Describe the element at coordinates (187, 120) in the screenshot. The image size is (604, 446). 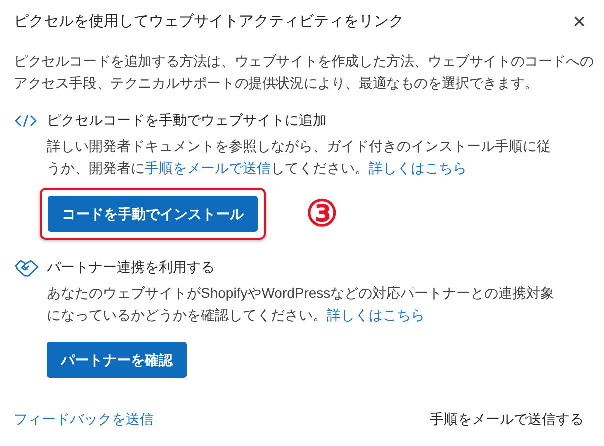
I see `section-heading: ピクセルコードを手動でウェブサイトに追加` at that location.